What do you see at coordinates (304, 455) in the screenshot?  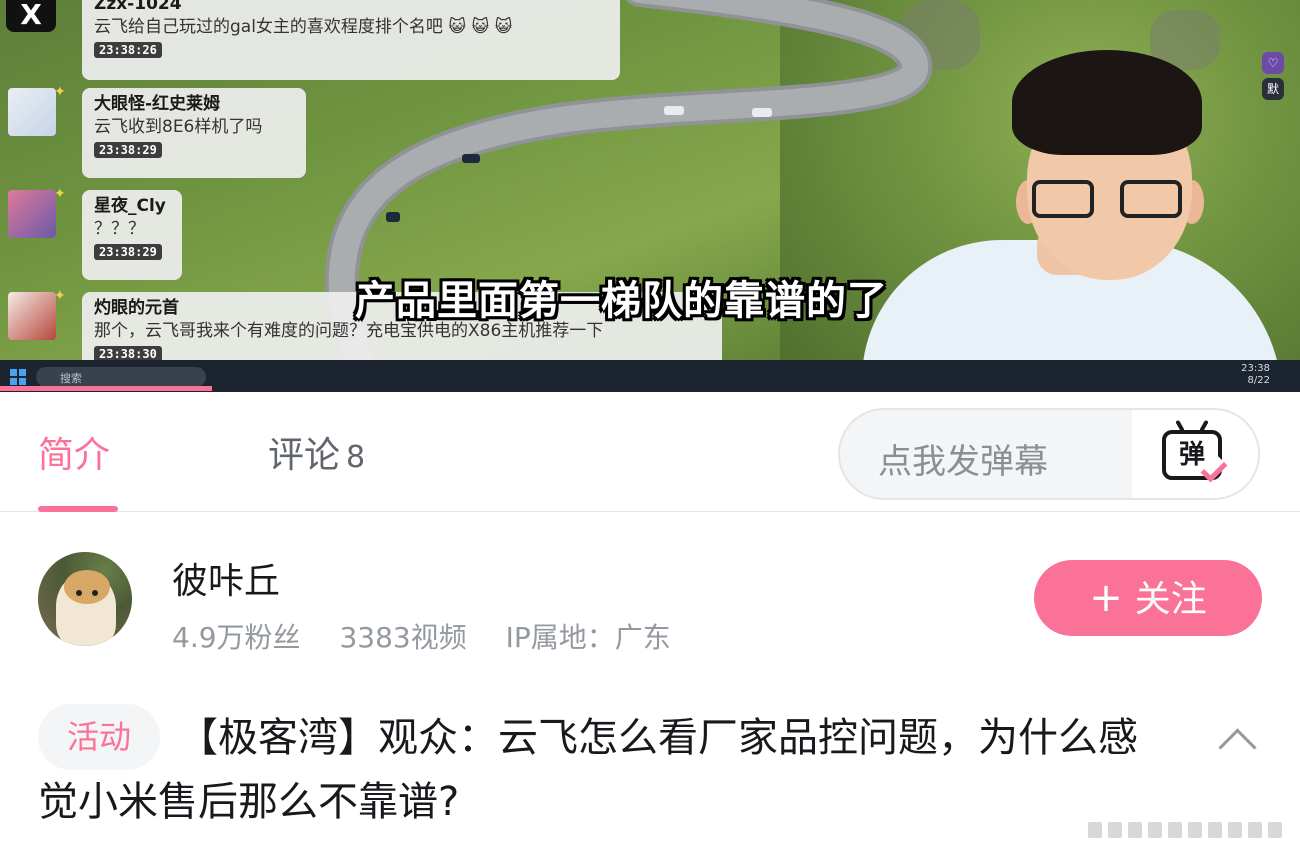 I see `tab-comments-label: 评论` at bounding box center [304, 455].